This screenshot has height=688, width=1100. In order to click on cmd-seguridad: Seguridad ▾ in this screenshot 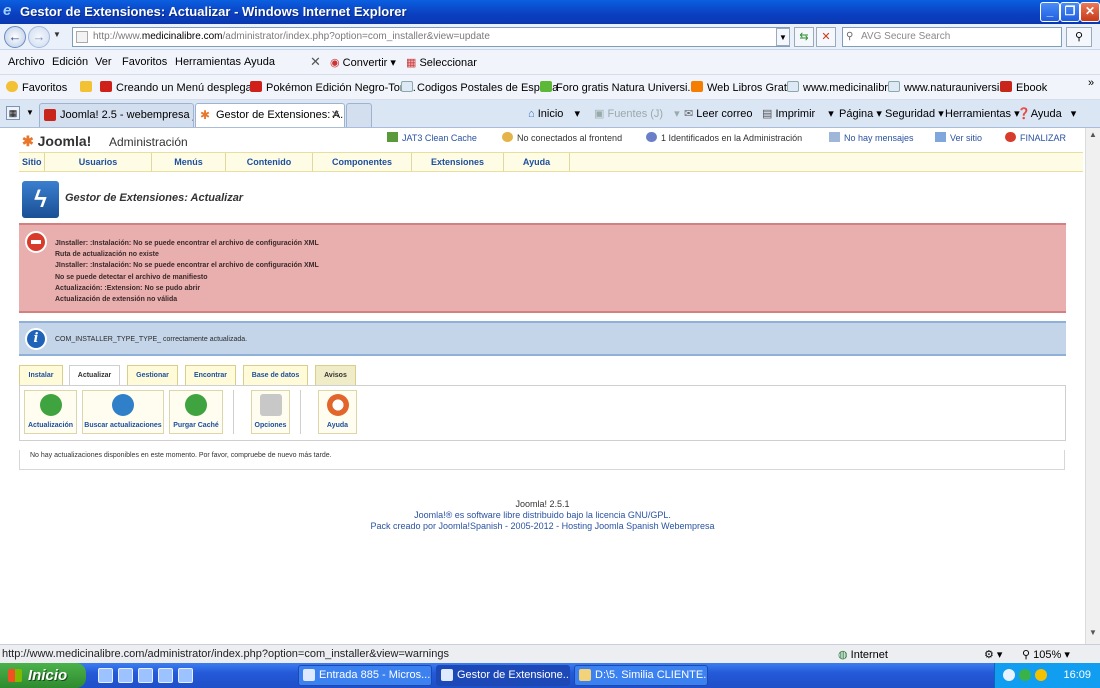, I will do `click(914, 113)`.